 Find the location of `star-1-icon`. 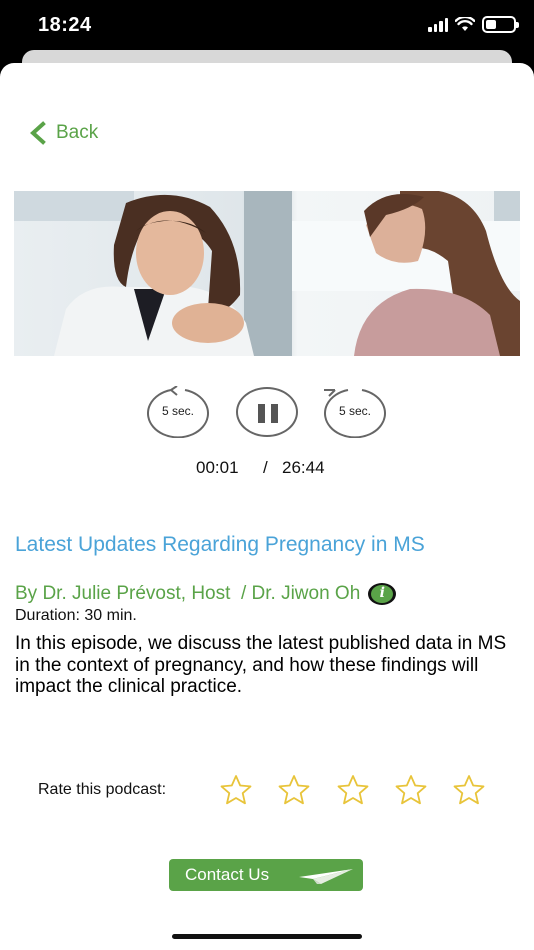

star-1-icon is located at coordinates (236, 790).